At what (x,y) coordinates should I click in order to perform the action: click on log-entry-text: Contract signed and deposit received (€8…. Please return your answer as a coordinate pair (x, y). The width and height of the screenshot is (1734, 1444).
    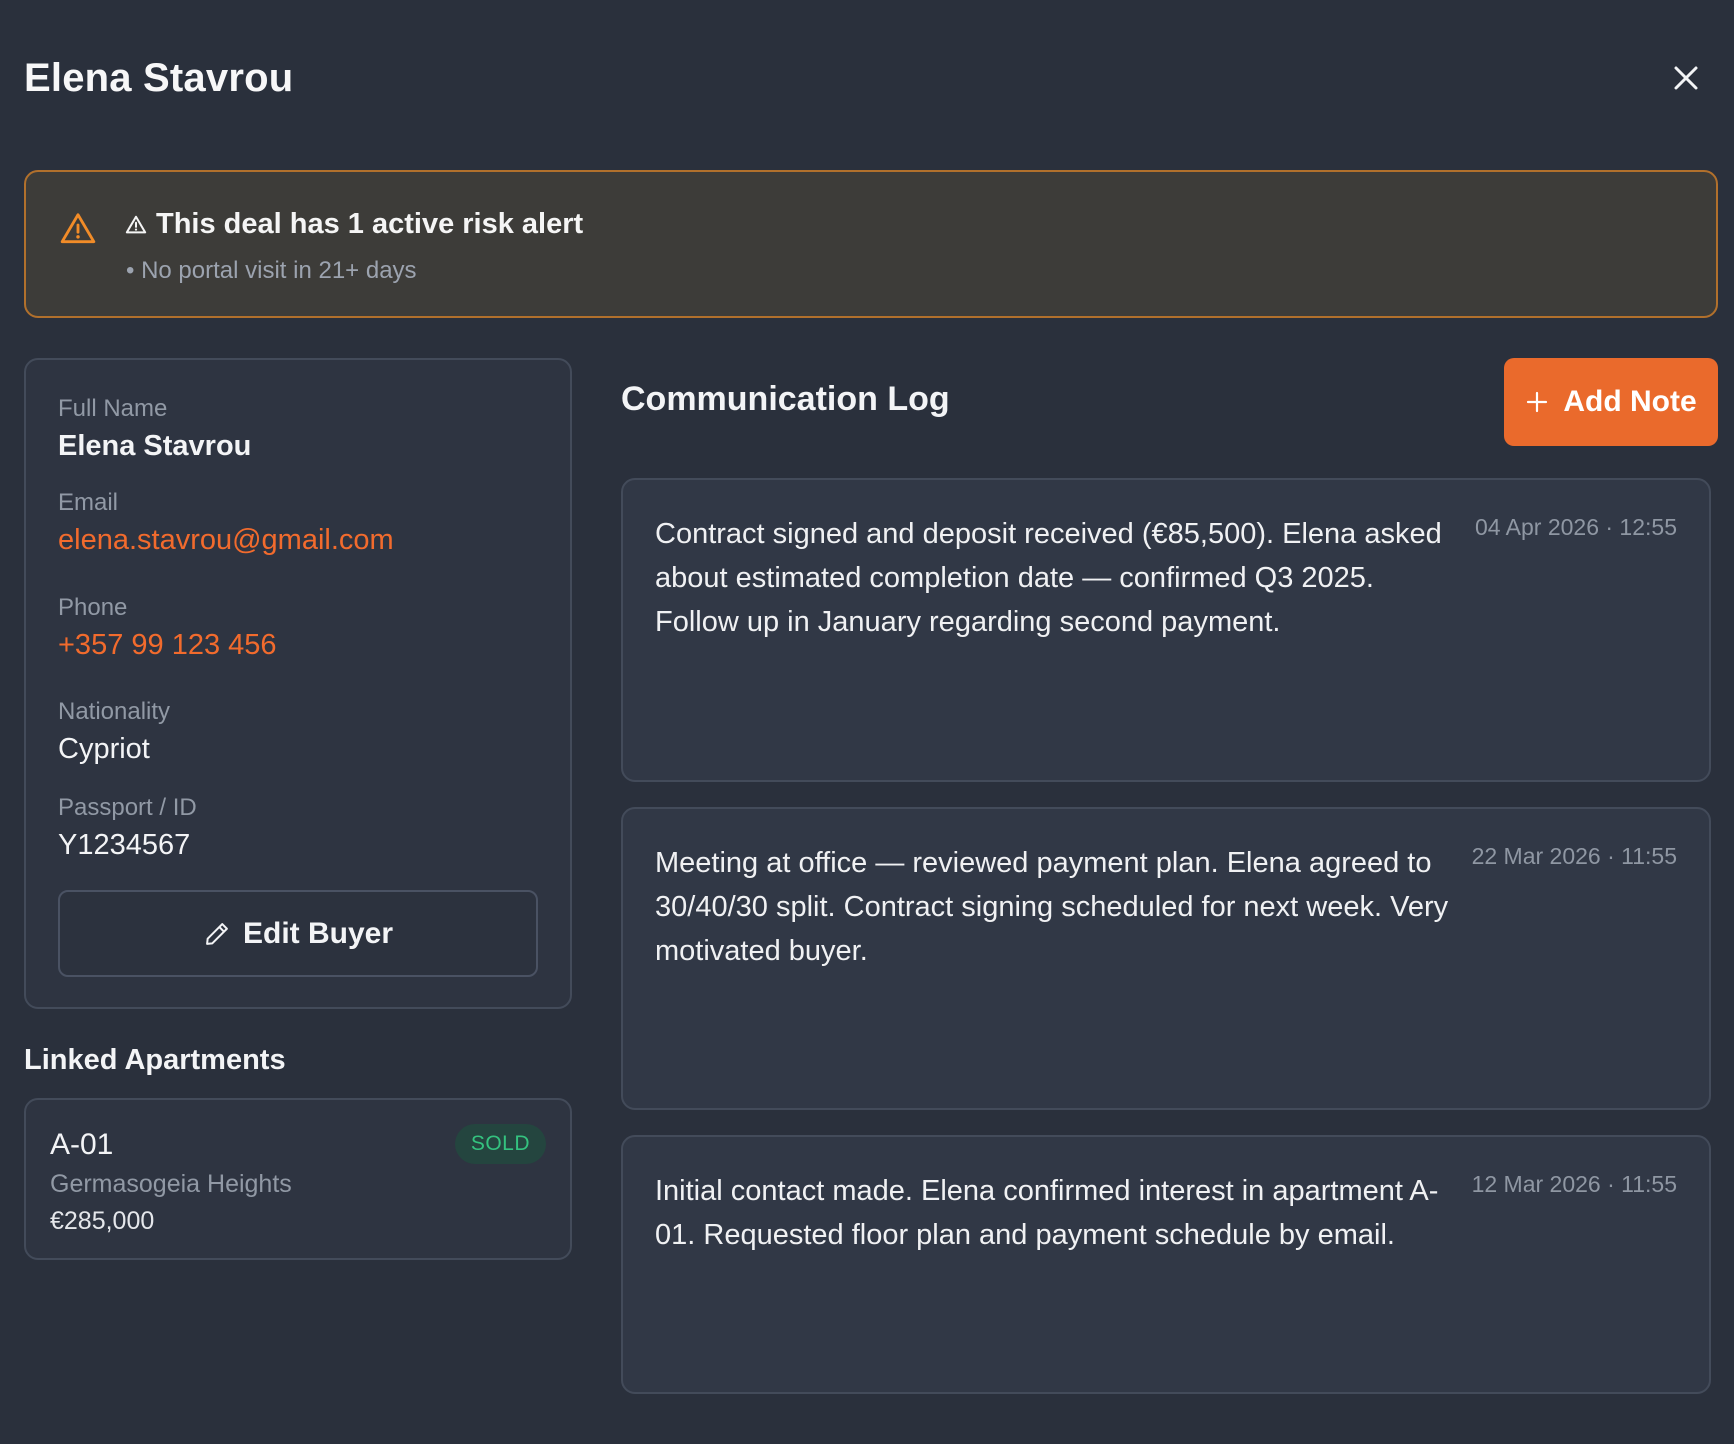
    Looking at the image, I should click on (1048, 578).